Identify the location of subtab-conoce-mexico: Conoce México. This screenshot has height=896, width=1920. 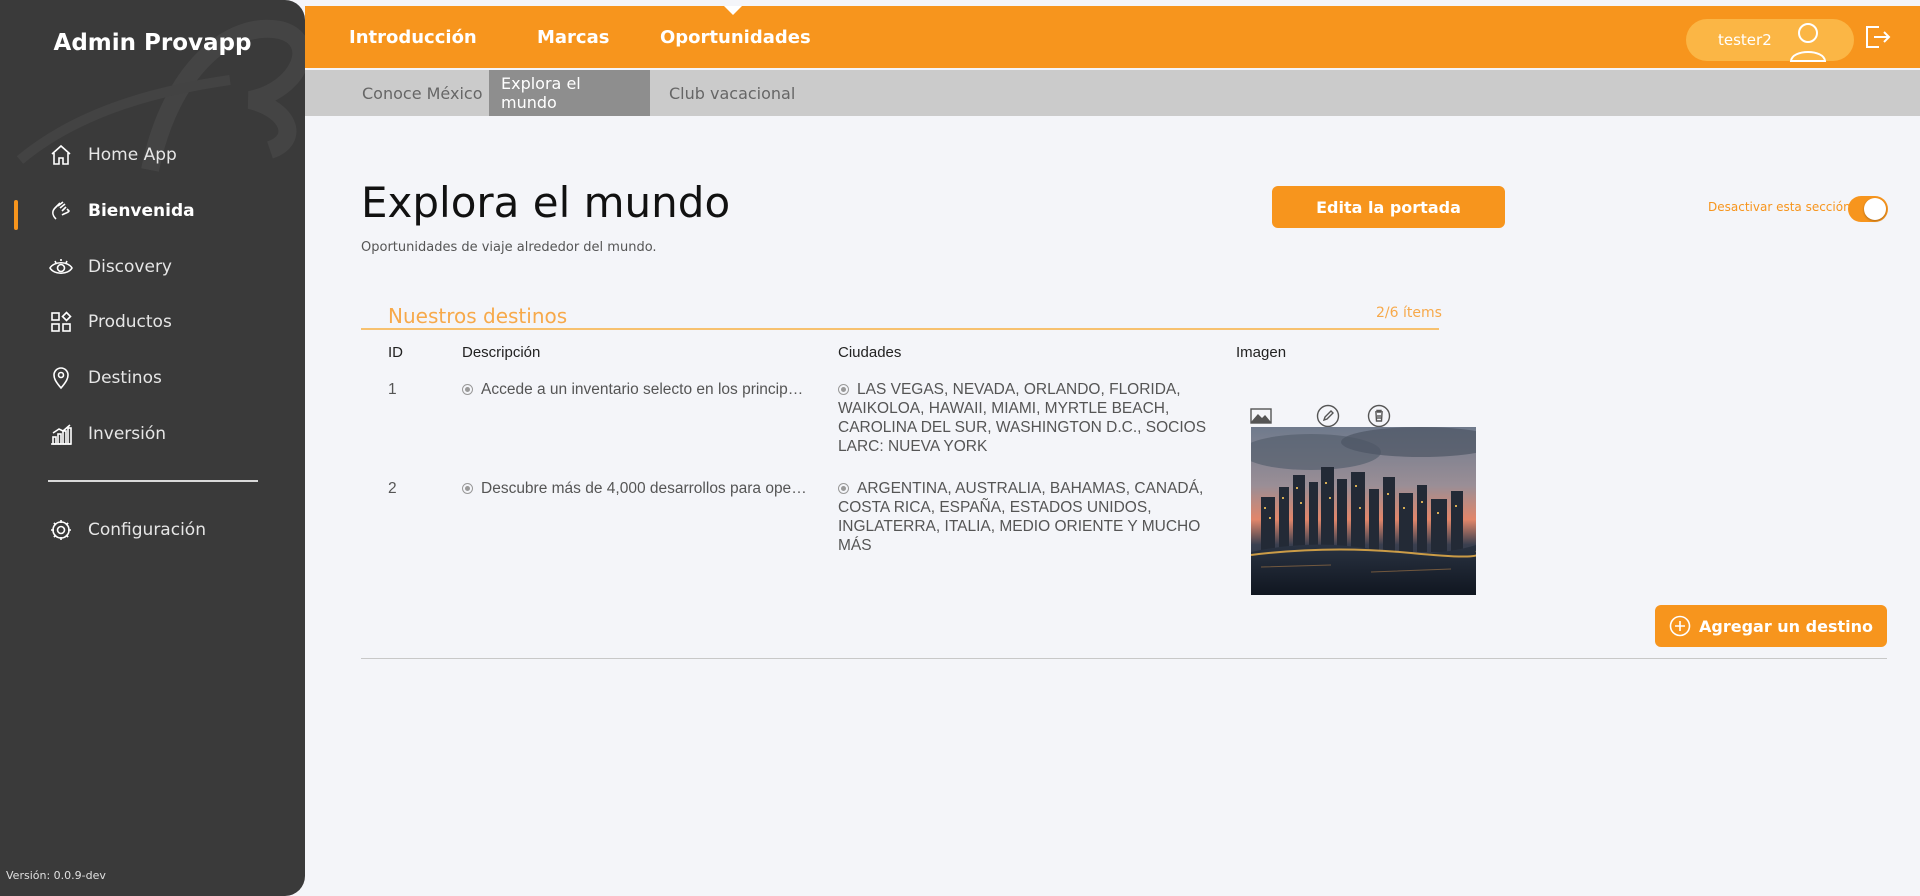
(422, 93).